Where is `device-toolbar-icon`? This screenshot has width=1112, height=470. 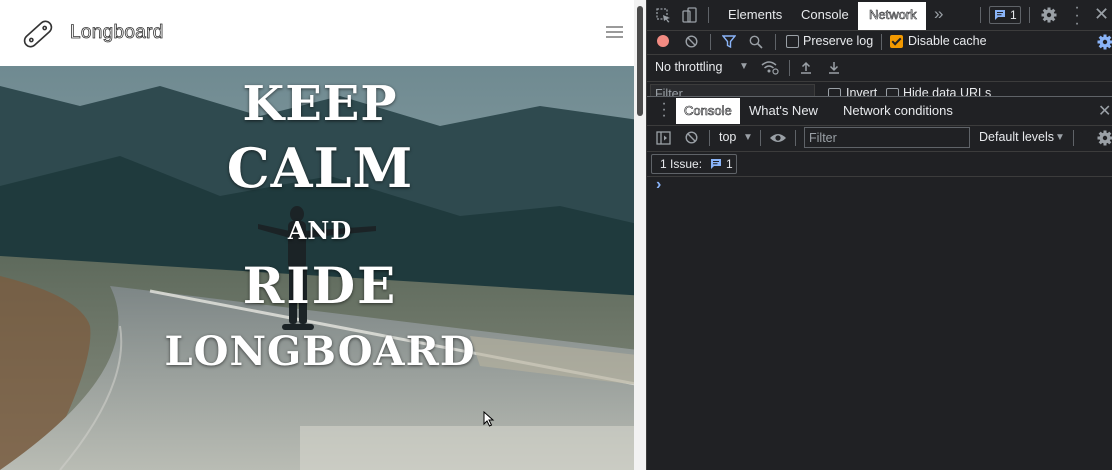 device-toolbar-icon is located at coordinates (689, 15).